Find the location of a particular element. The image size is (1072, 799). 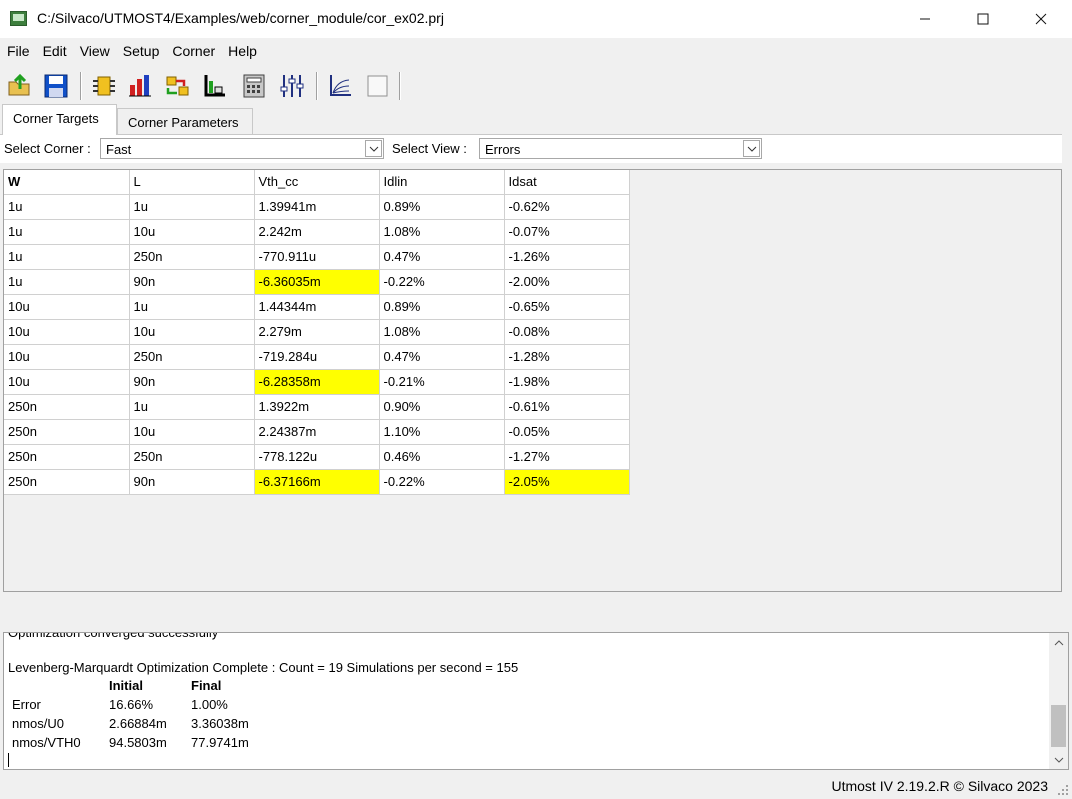

table-cell-vth-cc: 1.39941m is located at coordinates (317, 207).